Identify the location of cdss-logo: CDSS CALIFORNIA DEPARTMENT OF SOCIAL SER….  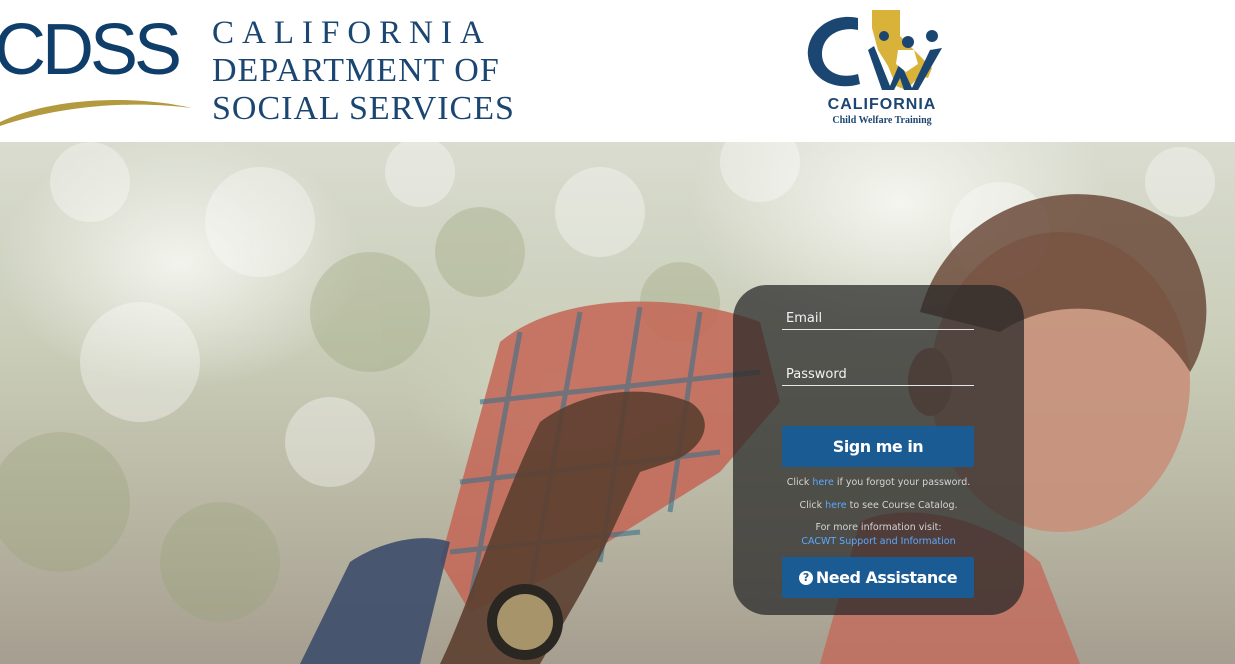
(260, 71).